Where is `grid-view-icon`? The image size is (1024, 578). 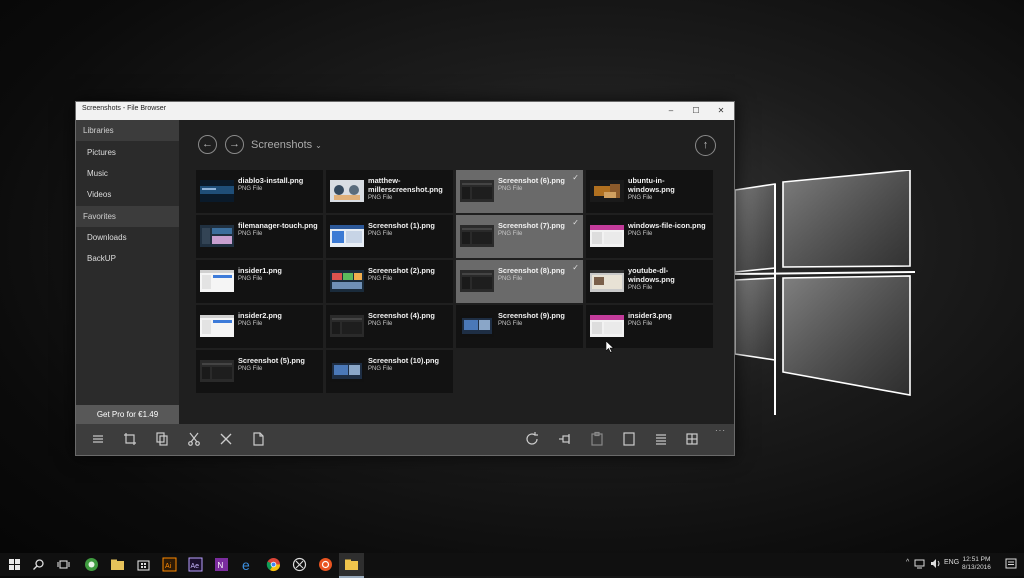 grid-view-icon is located at coordinates (692, 439).